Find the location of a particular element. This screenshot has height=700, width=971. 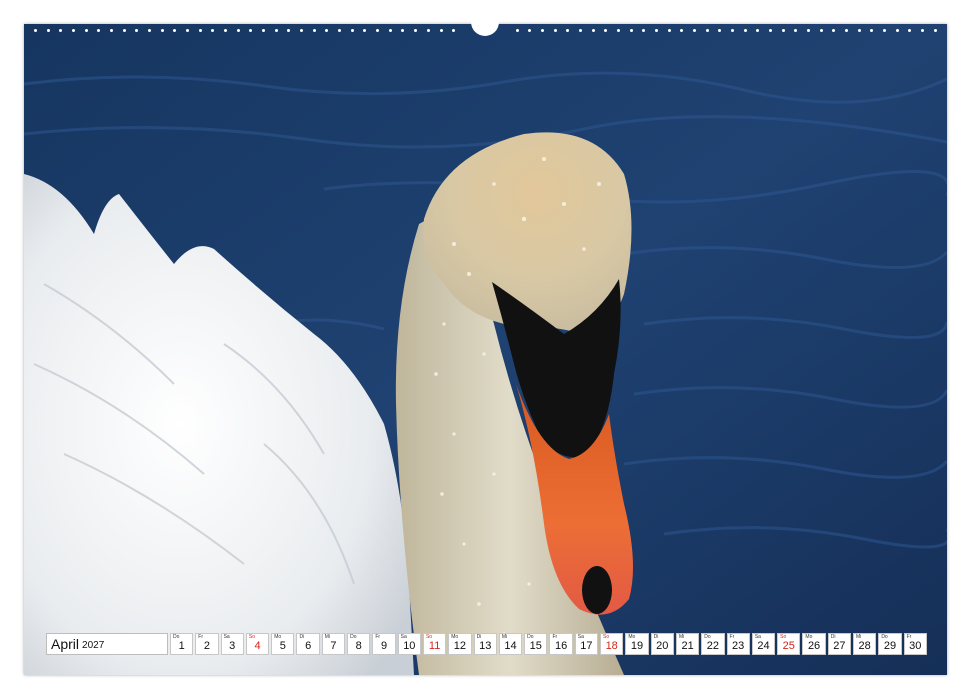

day-number: 9 is located at coordinates (384, 646).